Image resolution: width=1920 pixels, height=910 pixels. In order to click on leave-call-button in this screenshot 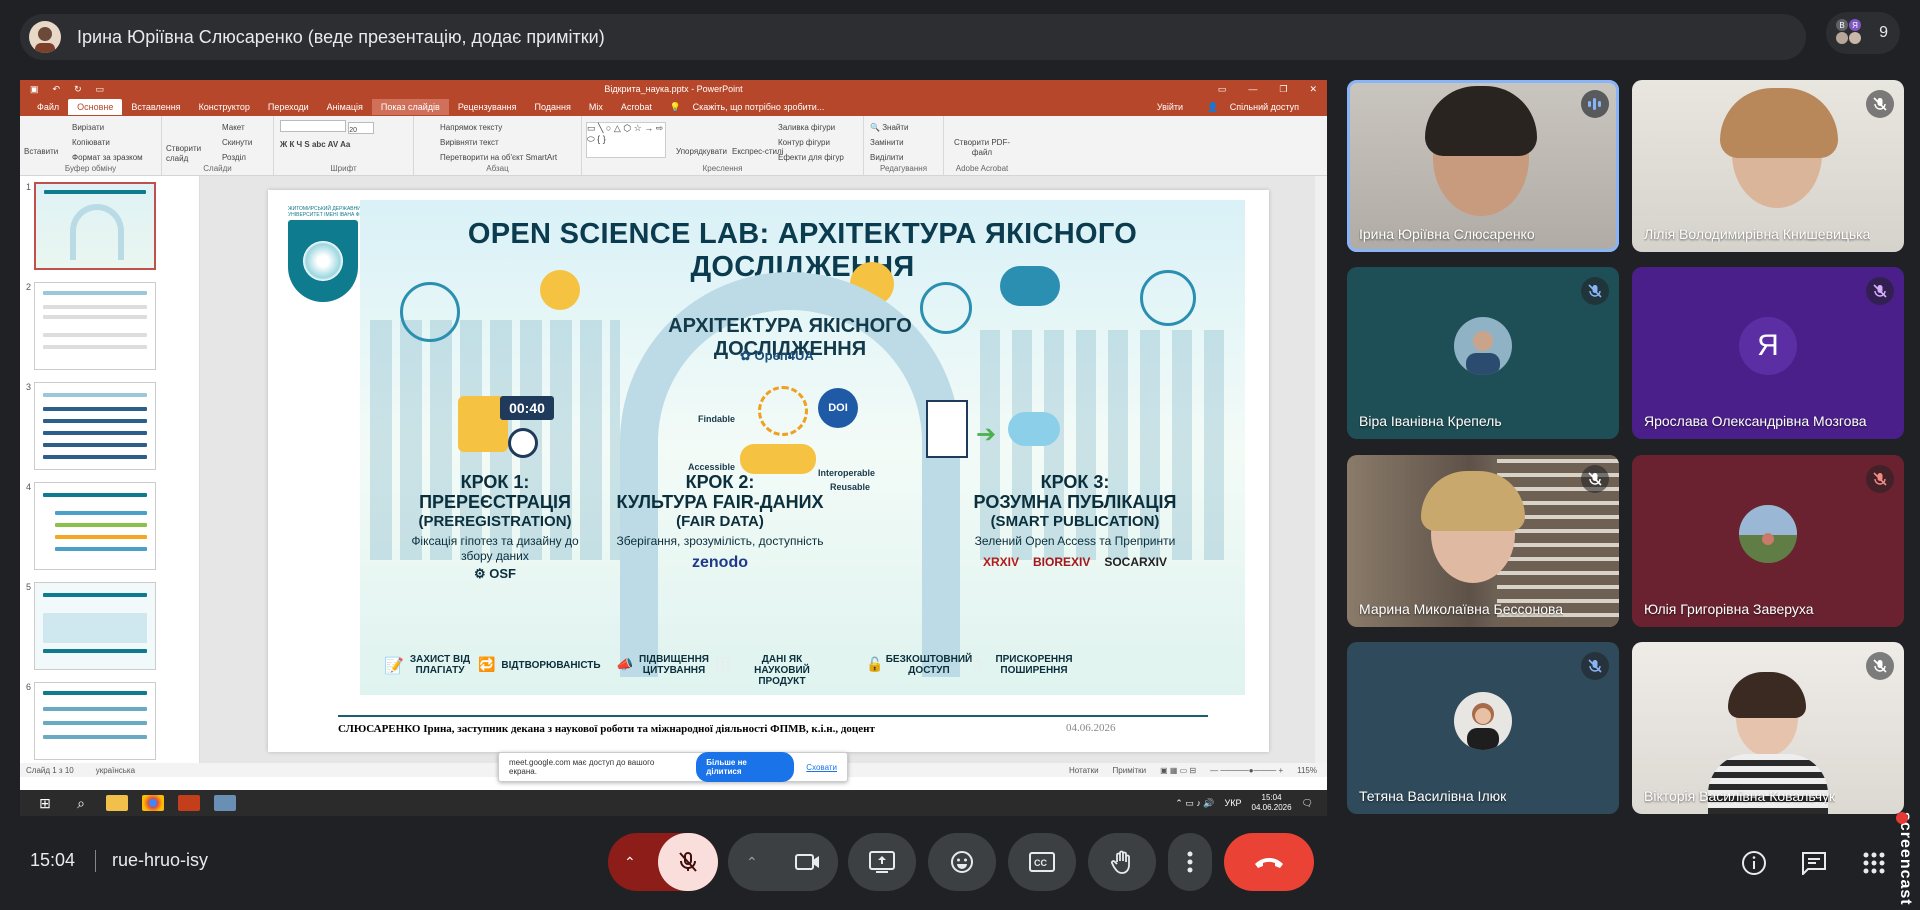, I will do `click(1269, 862)`.